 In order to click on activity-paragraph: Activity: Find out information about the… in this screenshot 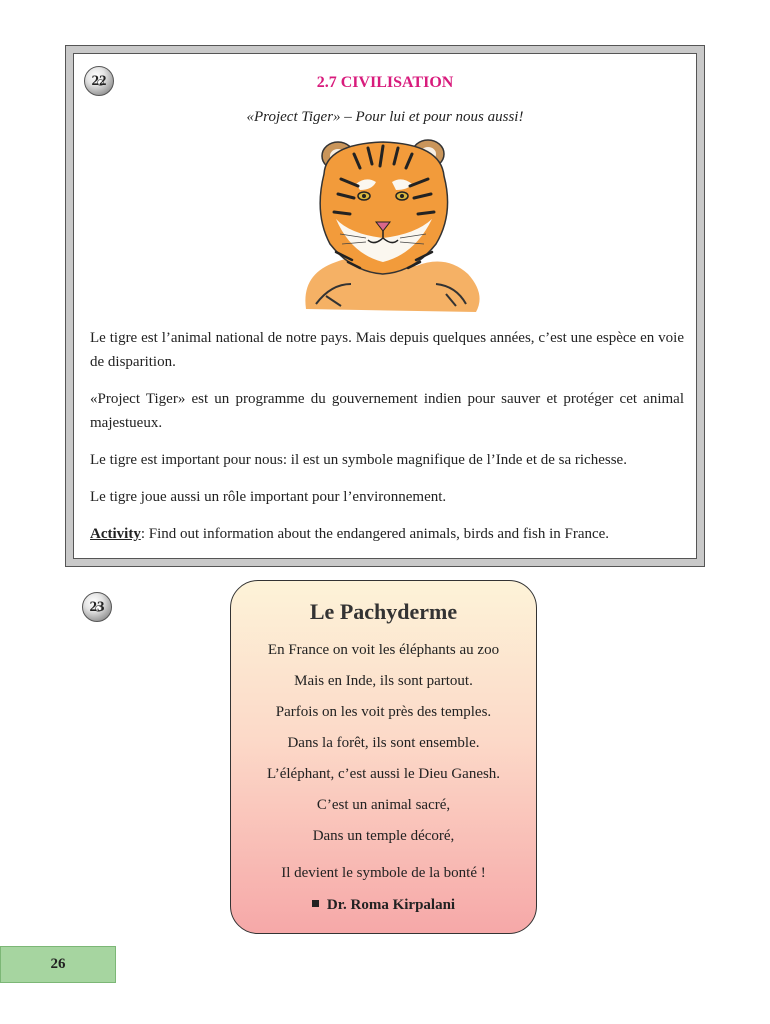, I will do `click(387, 534)`.